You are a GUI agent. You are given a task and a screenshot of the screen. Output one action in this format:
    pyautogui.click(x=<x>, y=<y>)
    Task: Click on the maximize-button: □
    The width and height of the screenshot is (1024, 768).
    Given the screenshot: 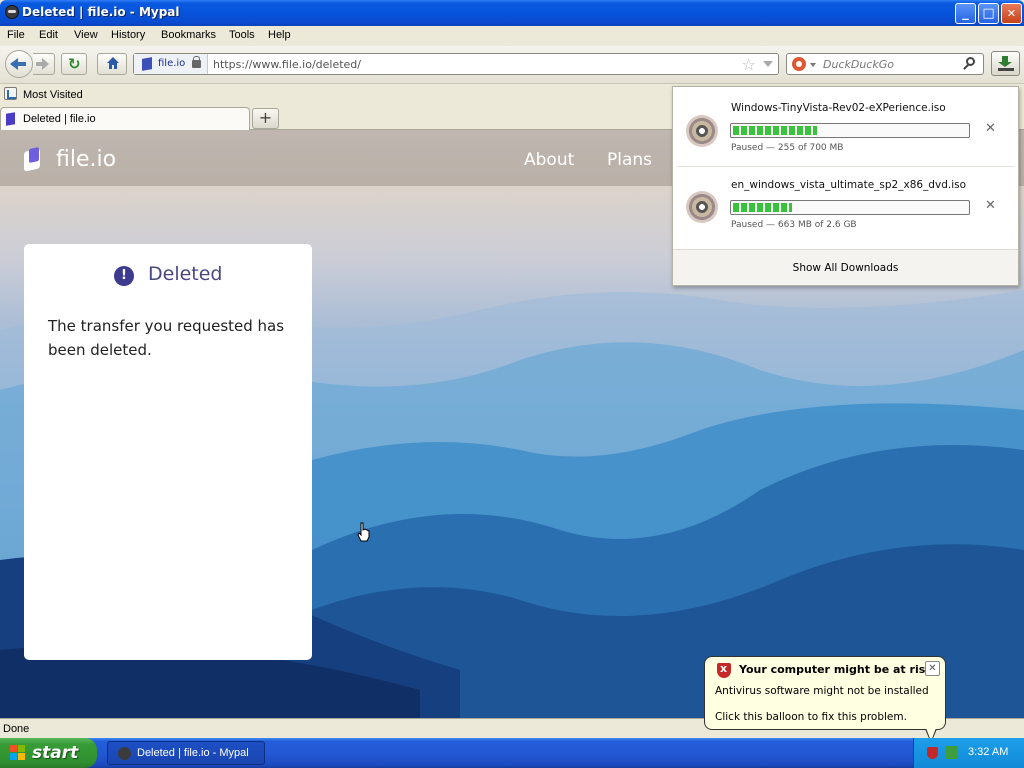 What is the action you would take?
    pyautogui.click(x=988, y=13)
    